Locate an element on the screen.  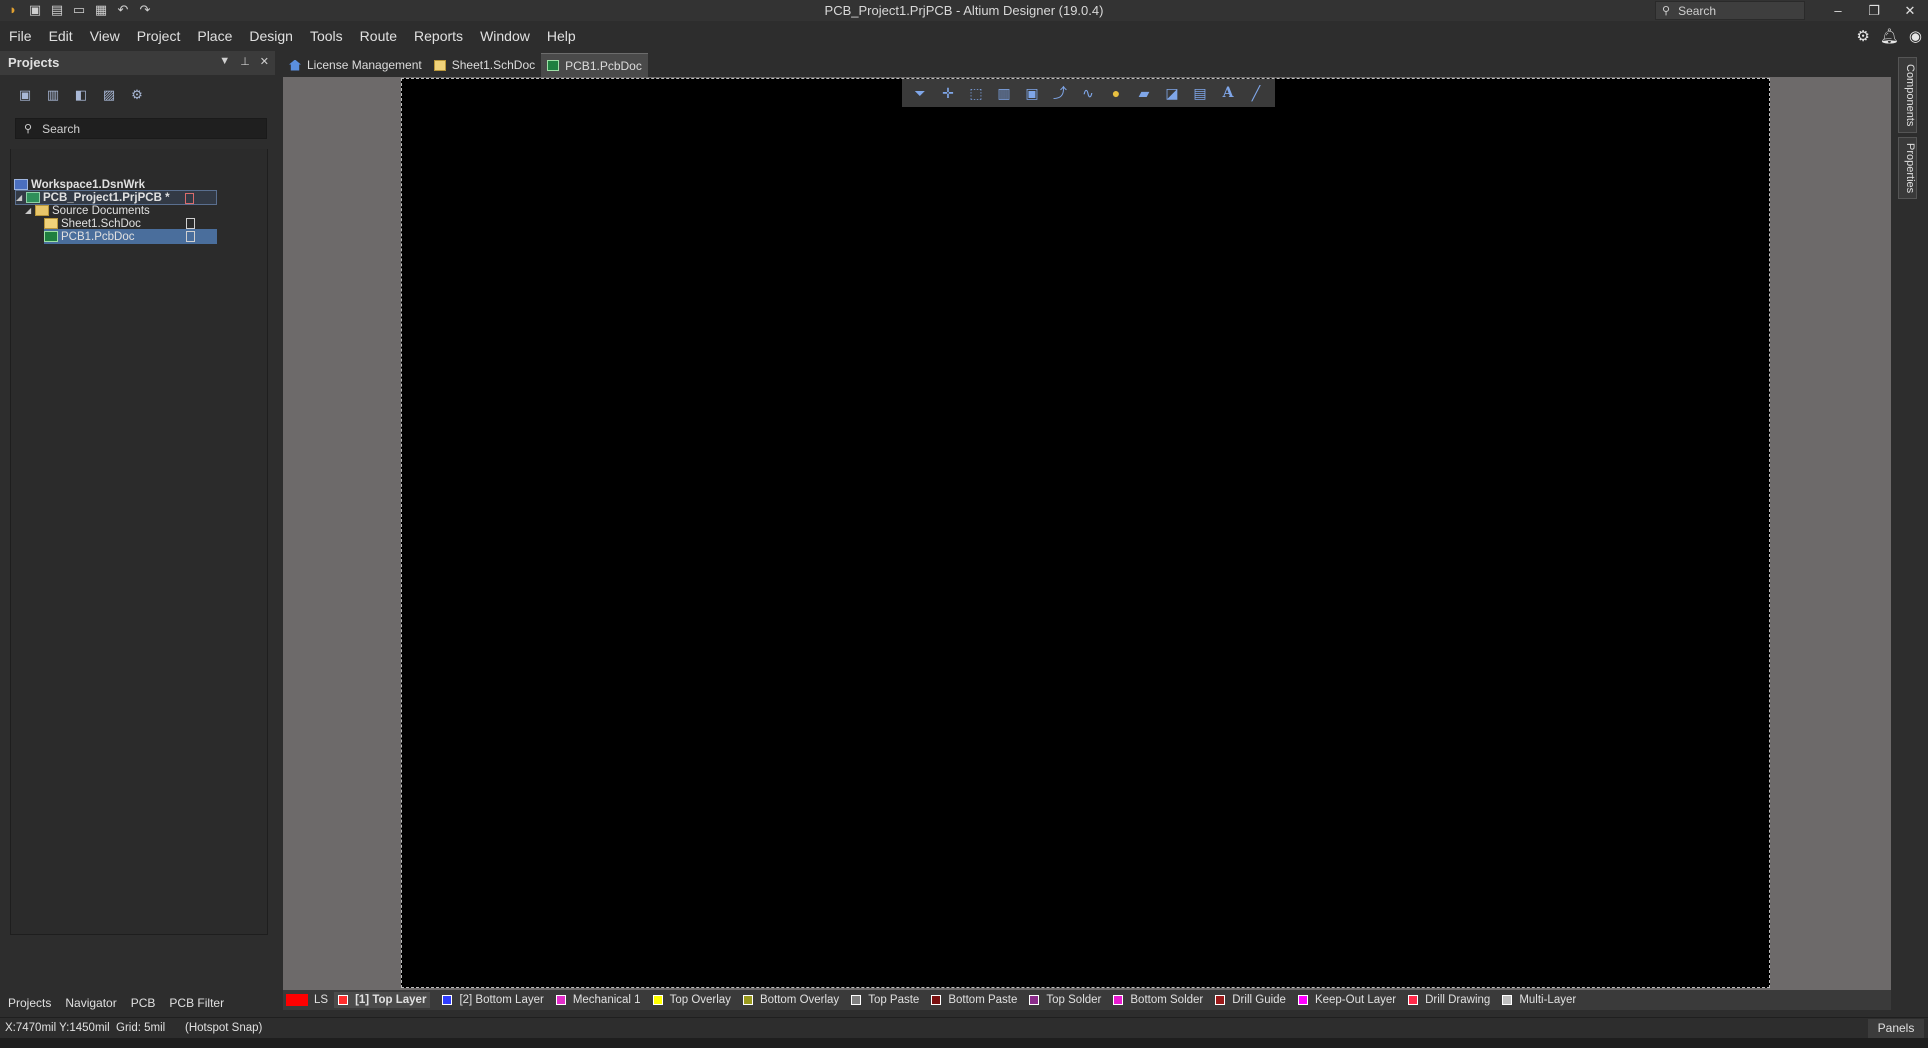
tree-document-pcb1: PCB1.PcbDoc is located at coordinates (130, 236).